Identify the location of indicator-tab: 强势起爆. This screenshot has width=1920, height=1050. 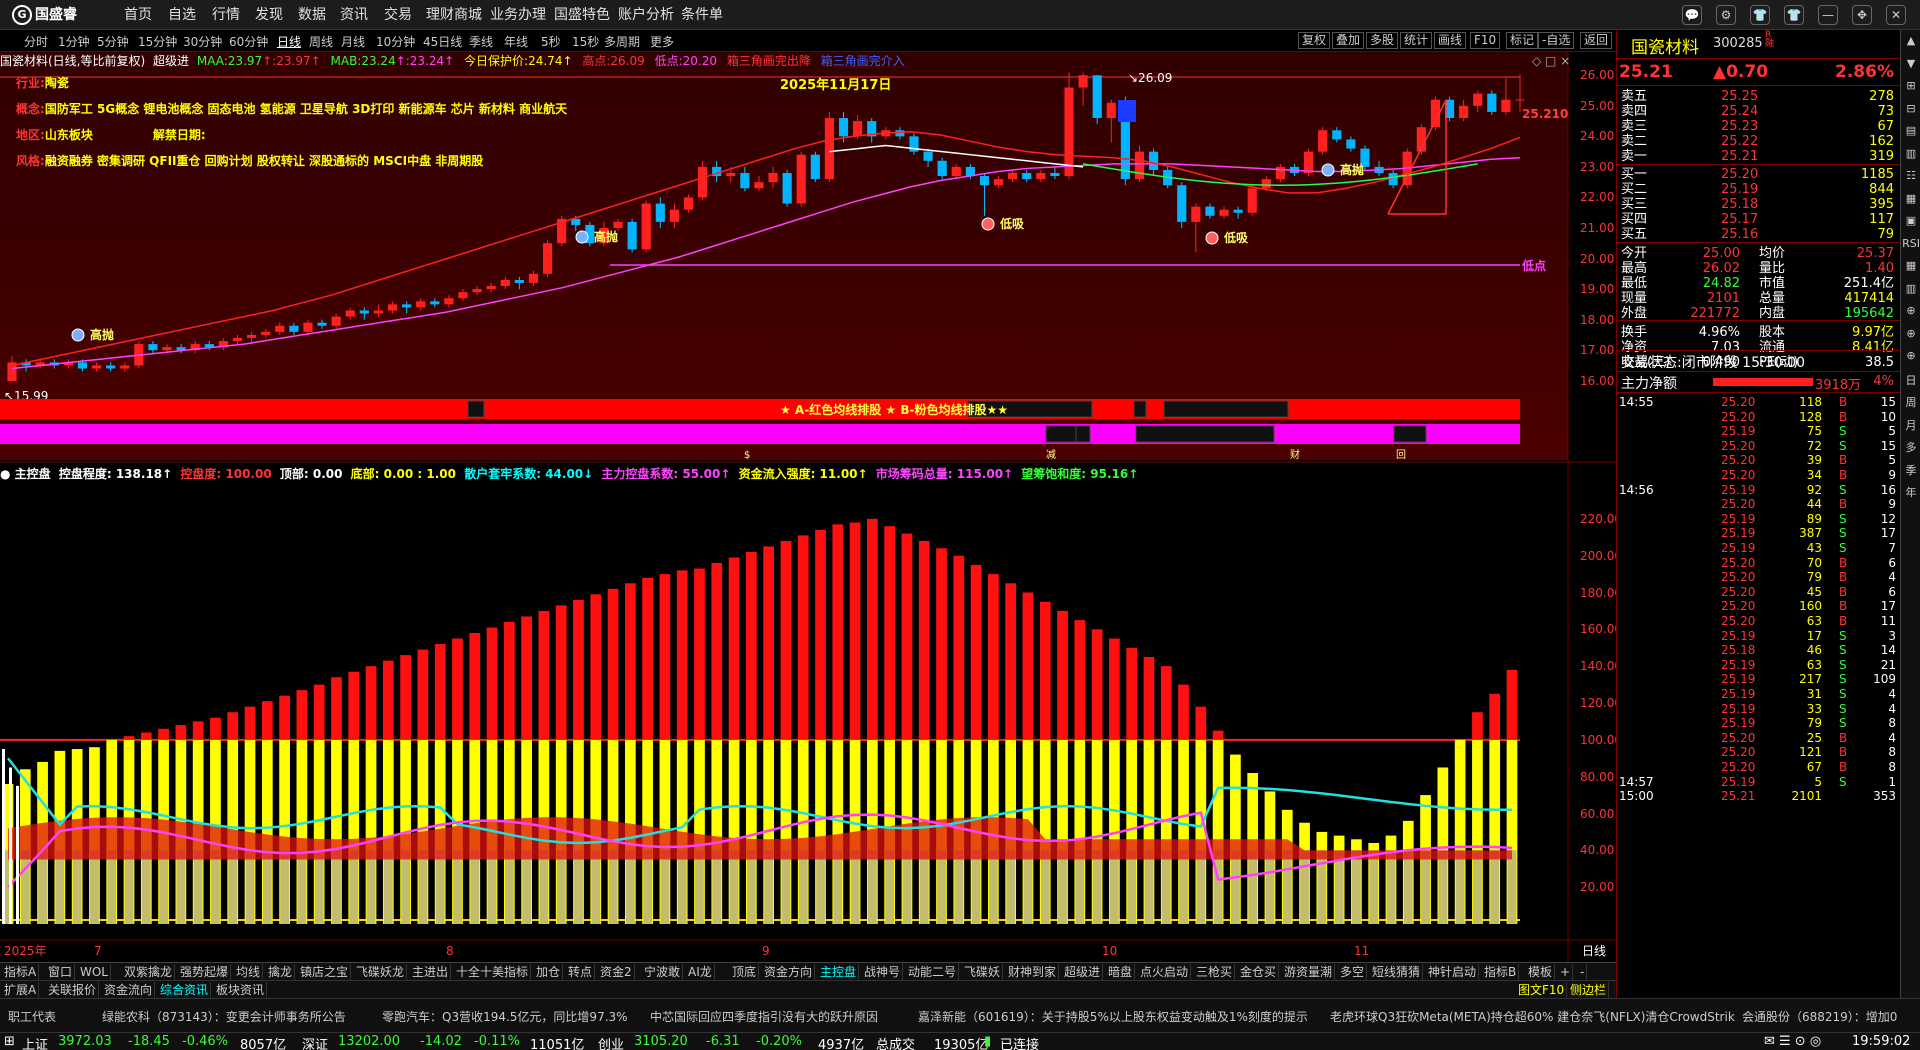
(205, 972).